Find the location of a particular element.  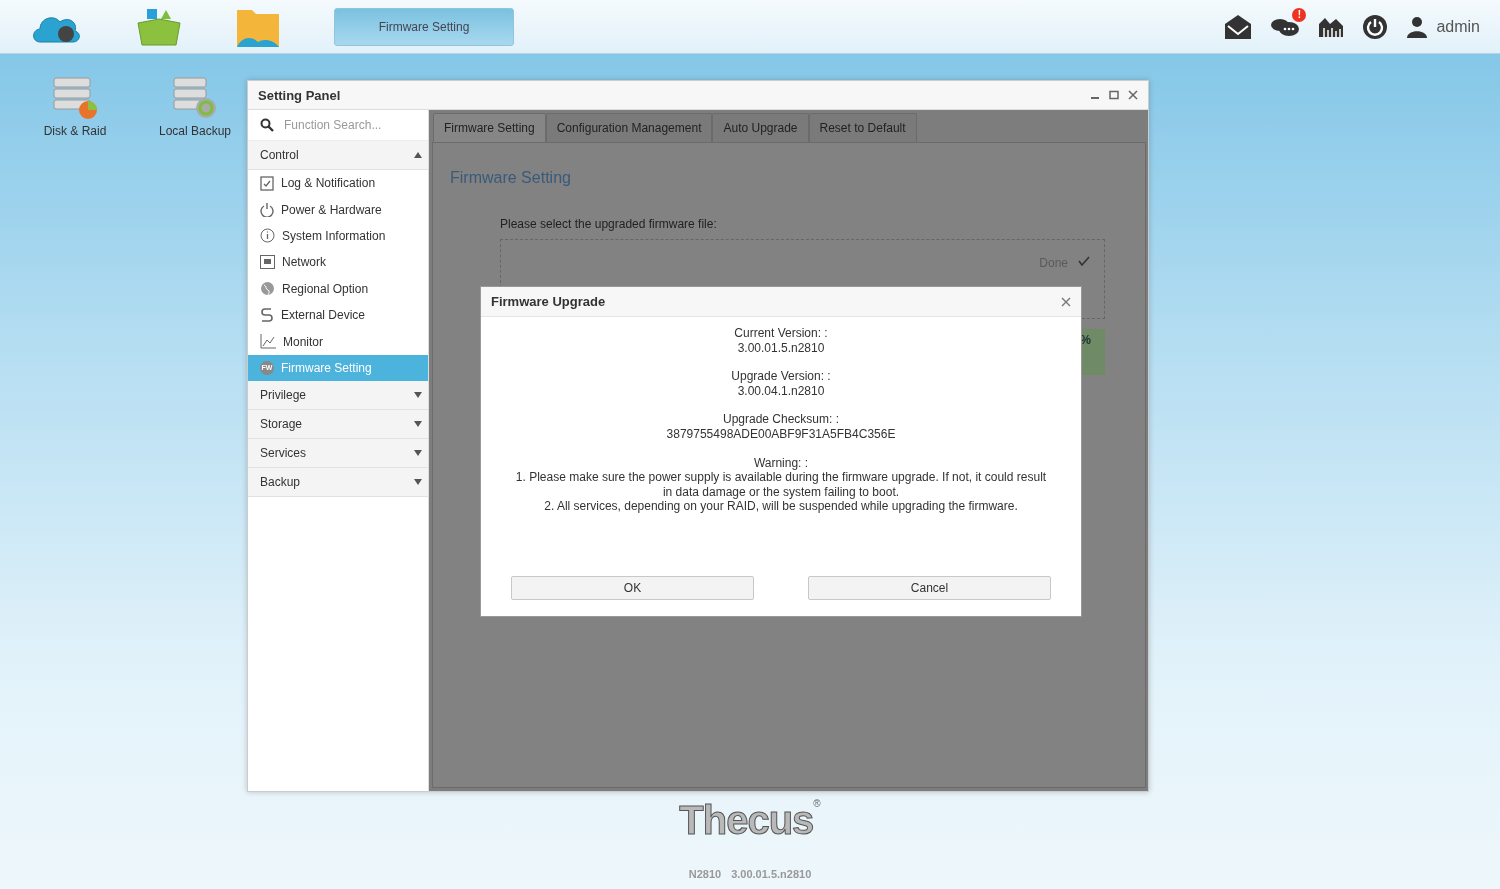

network-port-icon is located at coordinates (267, 262).